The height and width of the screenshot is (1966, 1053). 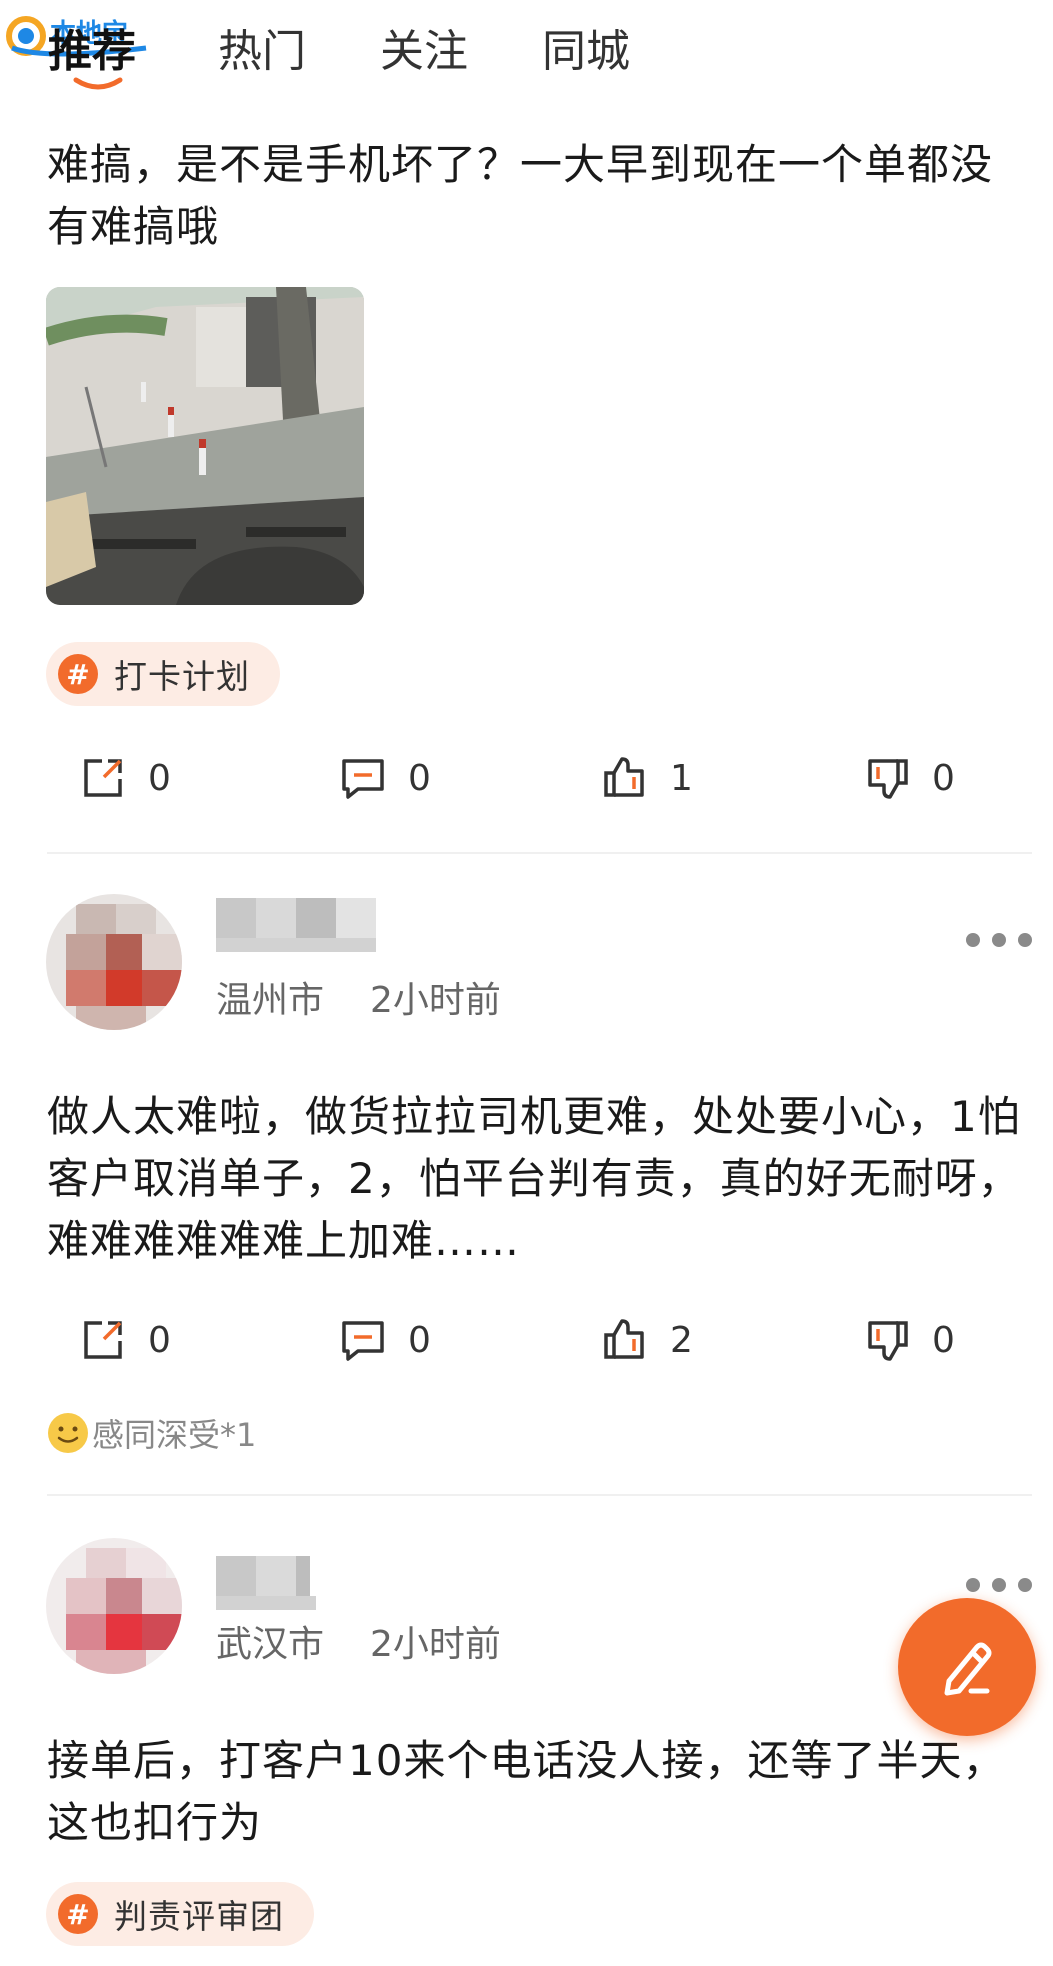 What do you see at coordinates (358, 1001) in the screenshot?
I see `post-2-meta: 温州市 2小时前` at bounding box center [358, 1001].